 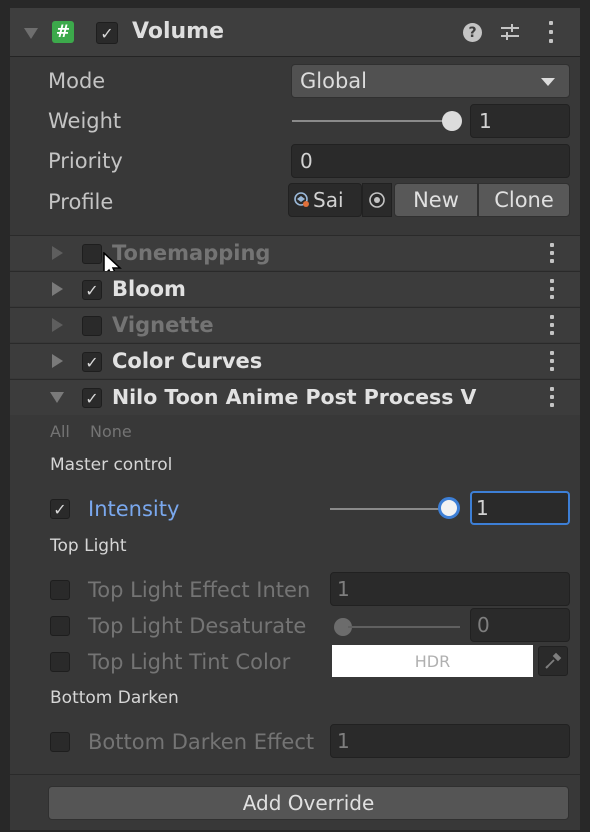 What do you see at coordinates (295, 324) in the screenshot?
I see `override-row-vignette: Vignette` at bounding box center [295, 324].